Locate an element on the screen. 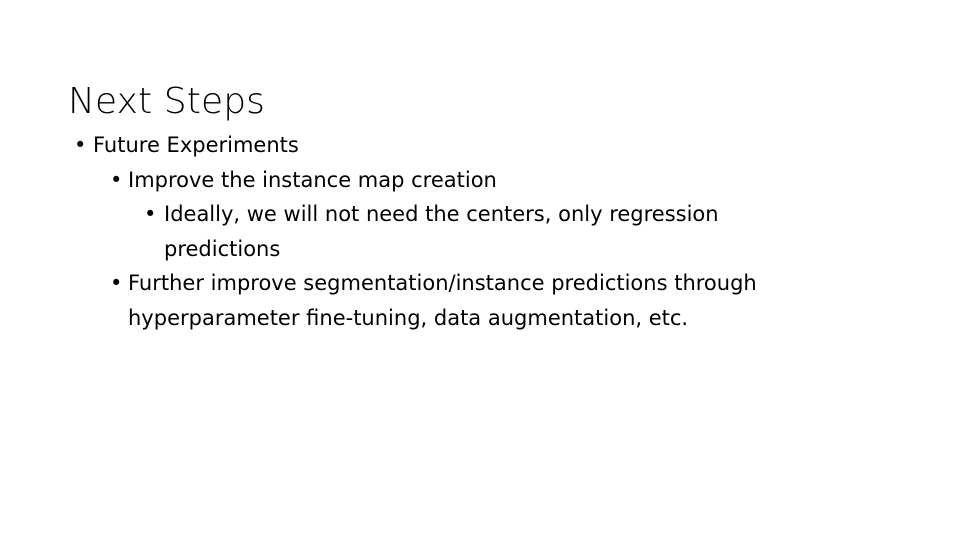 This screenshot has height=540, width=960. list-item: • Future Experiments is located at coordinates (480, 145).